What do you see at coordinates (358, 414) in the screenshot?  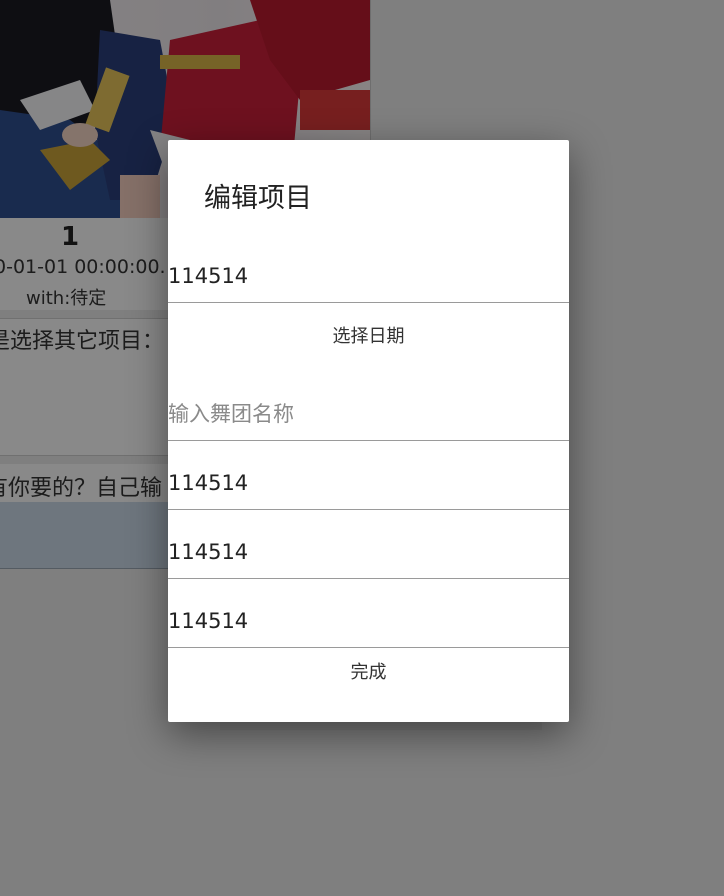 I see `troupe-name-input` at bounding box center [358, 414].